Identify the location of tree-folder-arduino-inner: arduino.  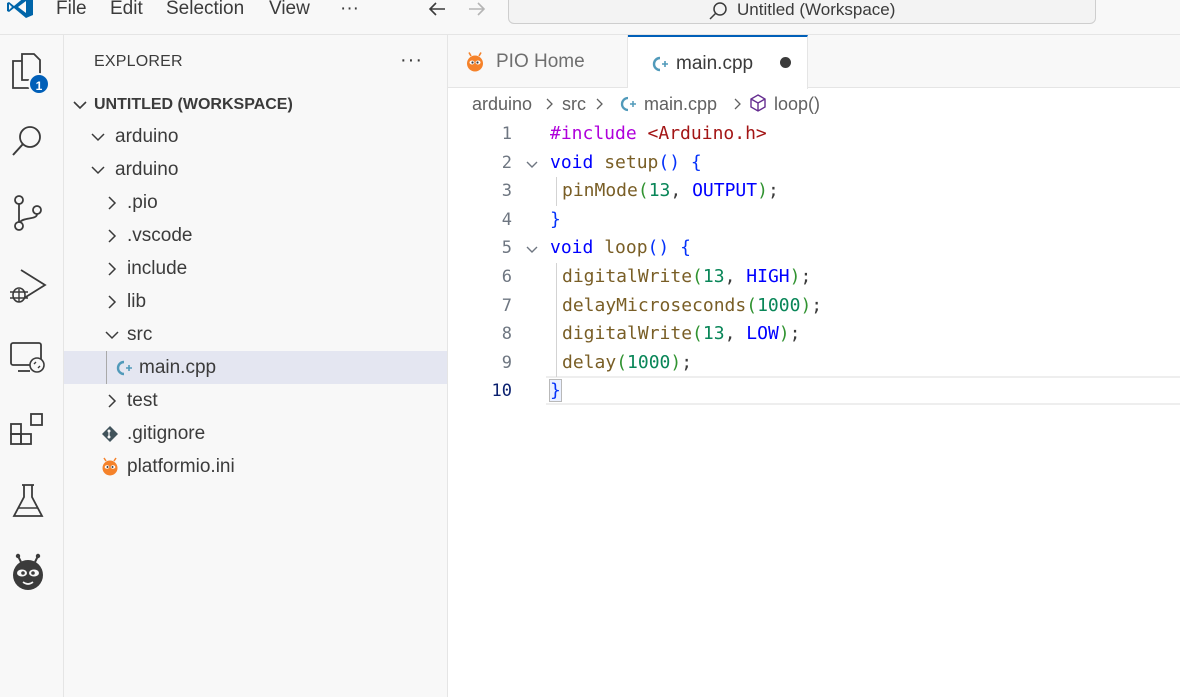
(255, 169).